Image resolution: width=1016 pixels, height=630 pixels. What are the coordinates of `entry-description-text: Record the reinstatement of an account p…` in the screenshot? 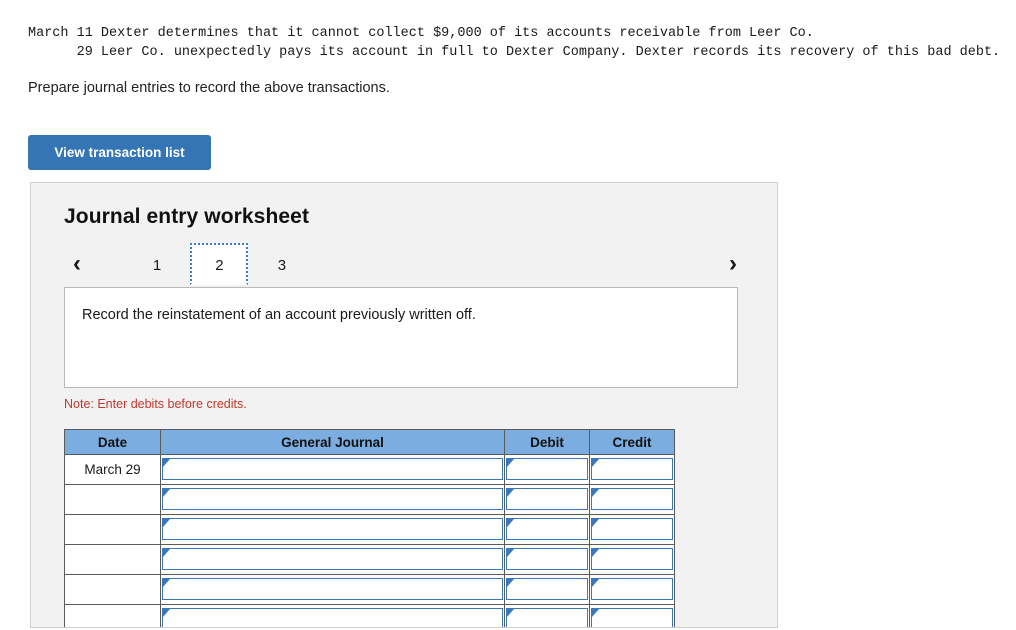 It's located at (279, 315).